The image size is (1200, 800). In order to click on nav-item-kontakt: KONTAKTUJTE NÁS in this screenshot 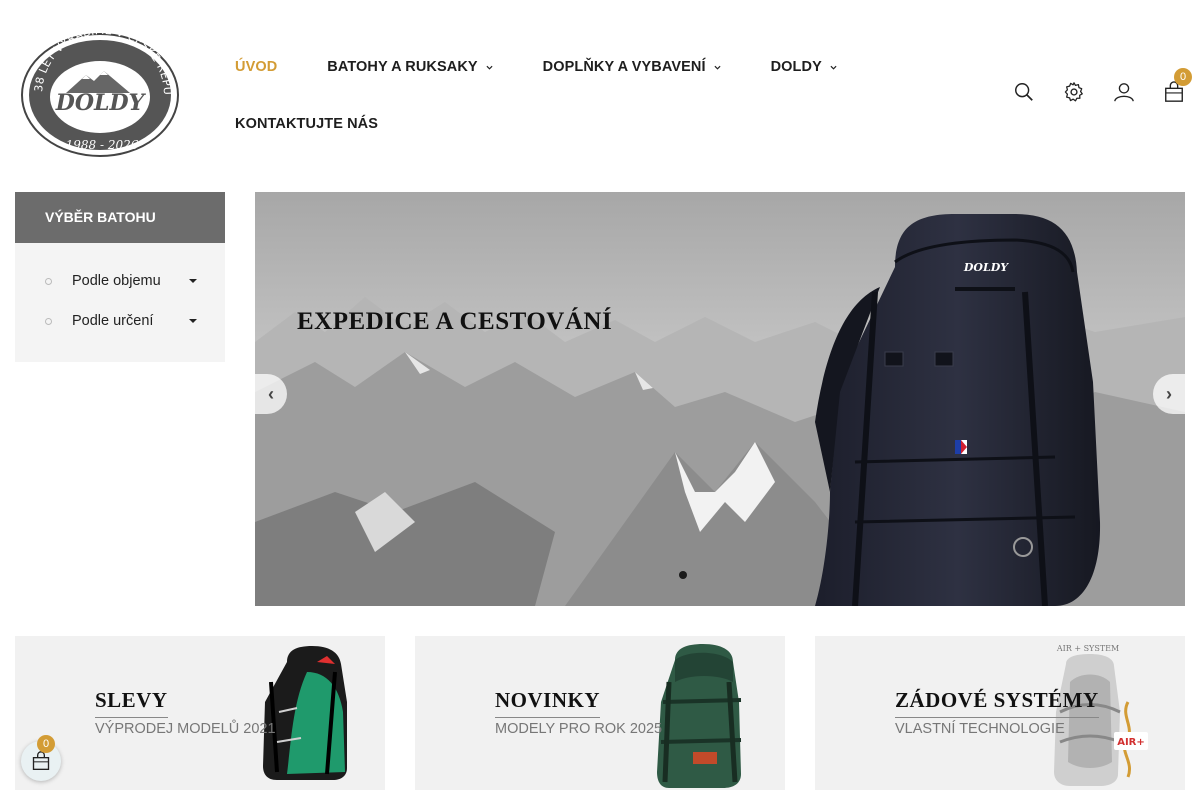, I will do `click(306, 124)`.